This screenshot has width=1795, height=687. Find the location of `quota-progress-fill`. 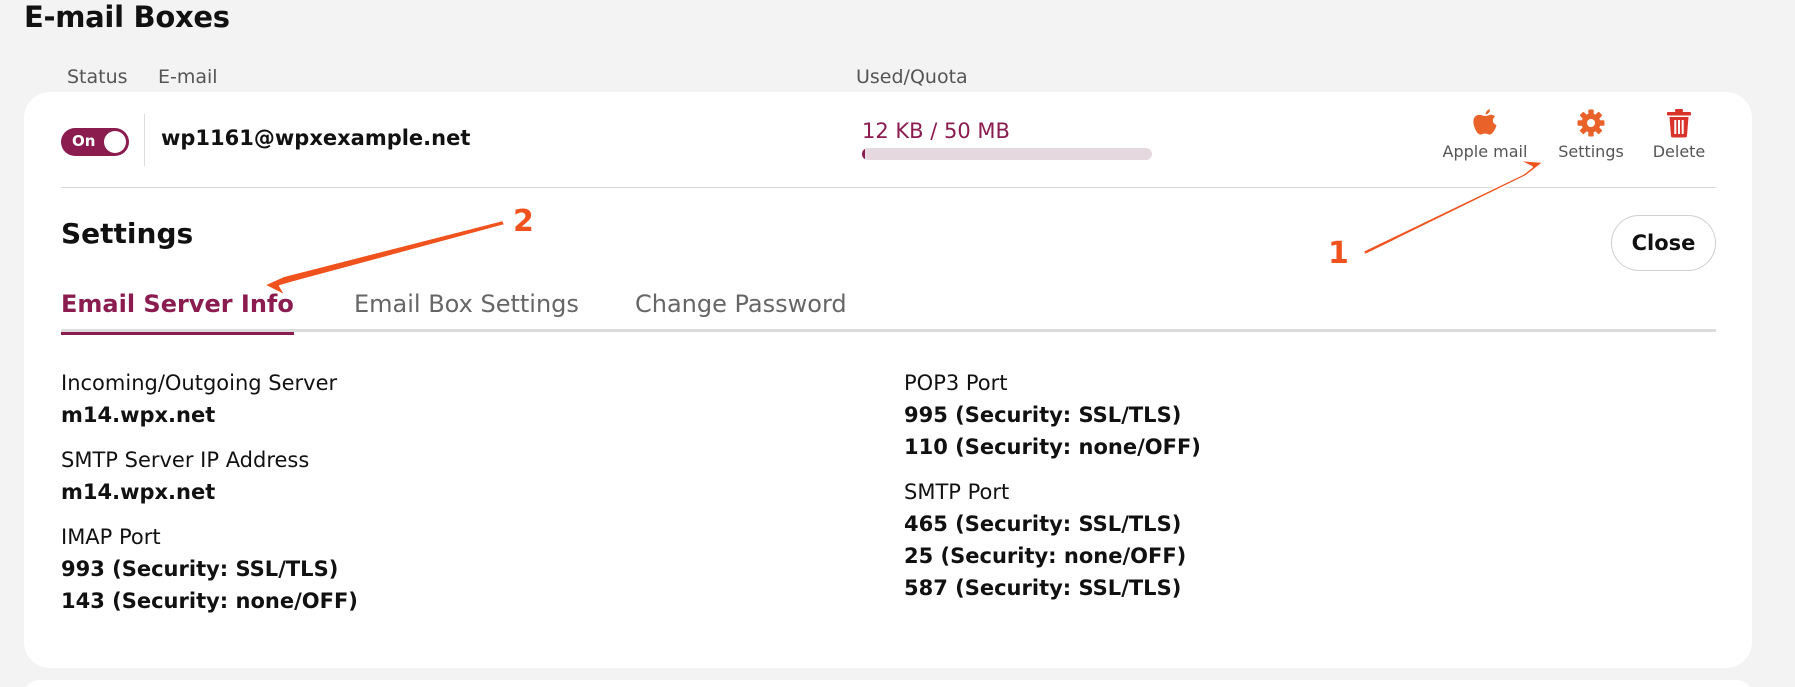

quota-progress-fill is located at coordinates (863, 154).